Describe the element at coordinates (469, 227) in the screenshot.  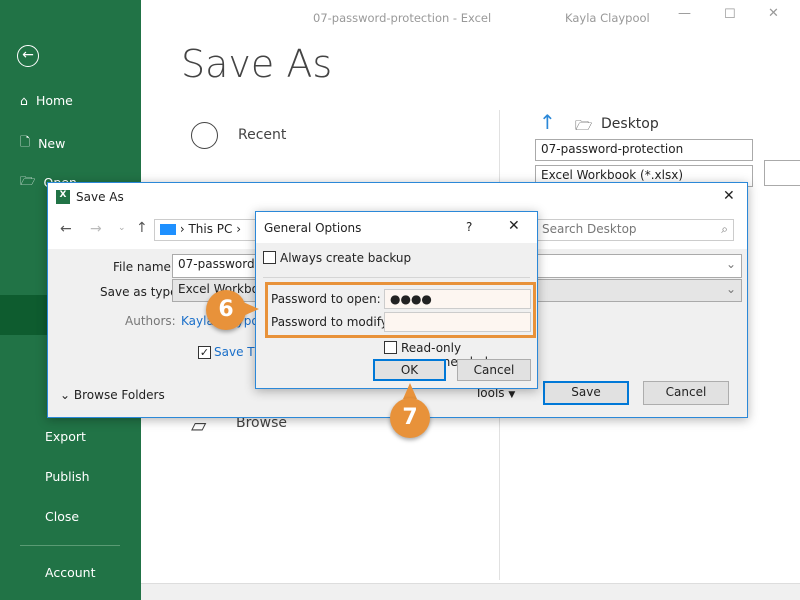
I see `help-button: ?` at that location.